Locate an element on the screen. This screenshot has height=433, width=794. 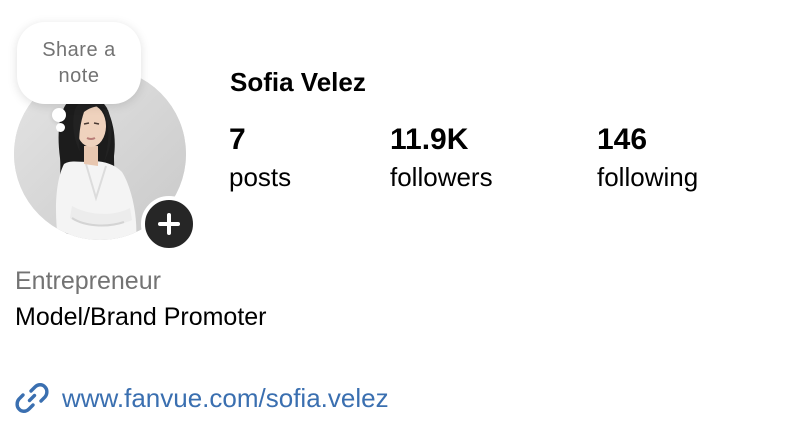
stat-posts-count: 7 is located at coordinates (237, 139).